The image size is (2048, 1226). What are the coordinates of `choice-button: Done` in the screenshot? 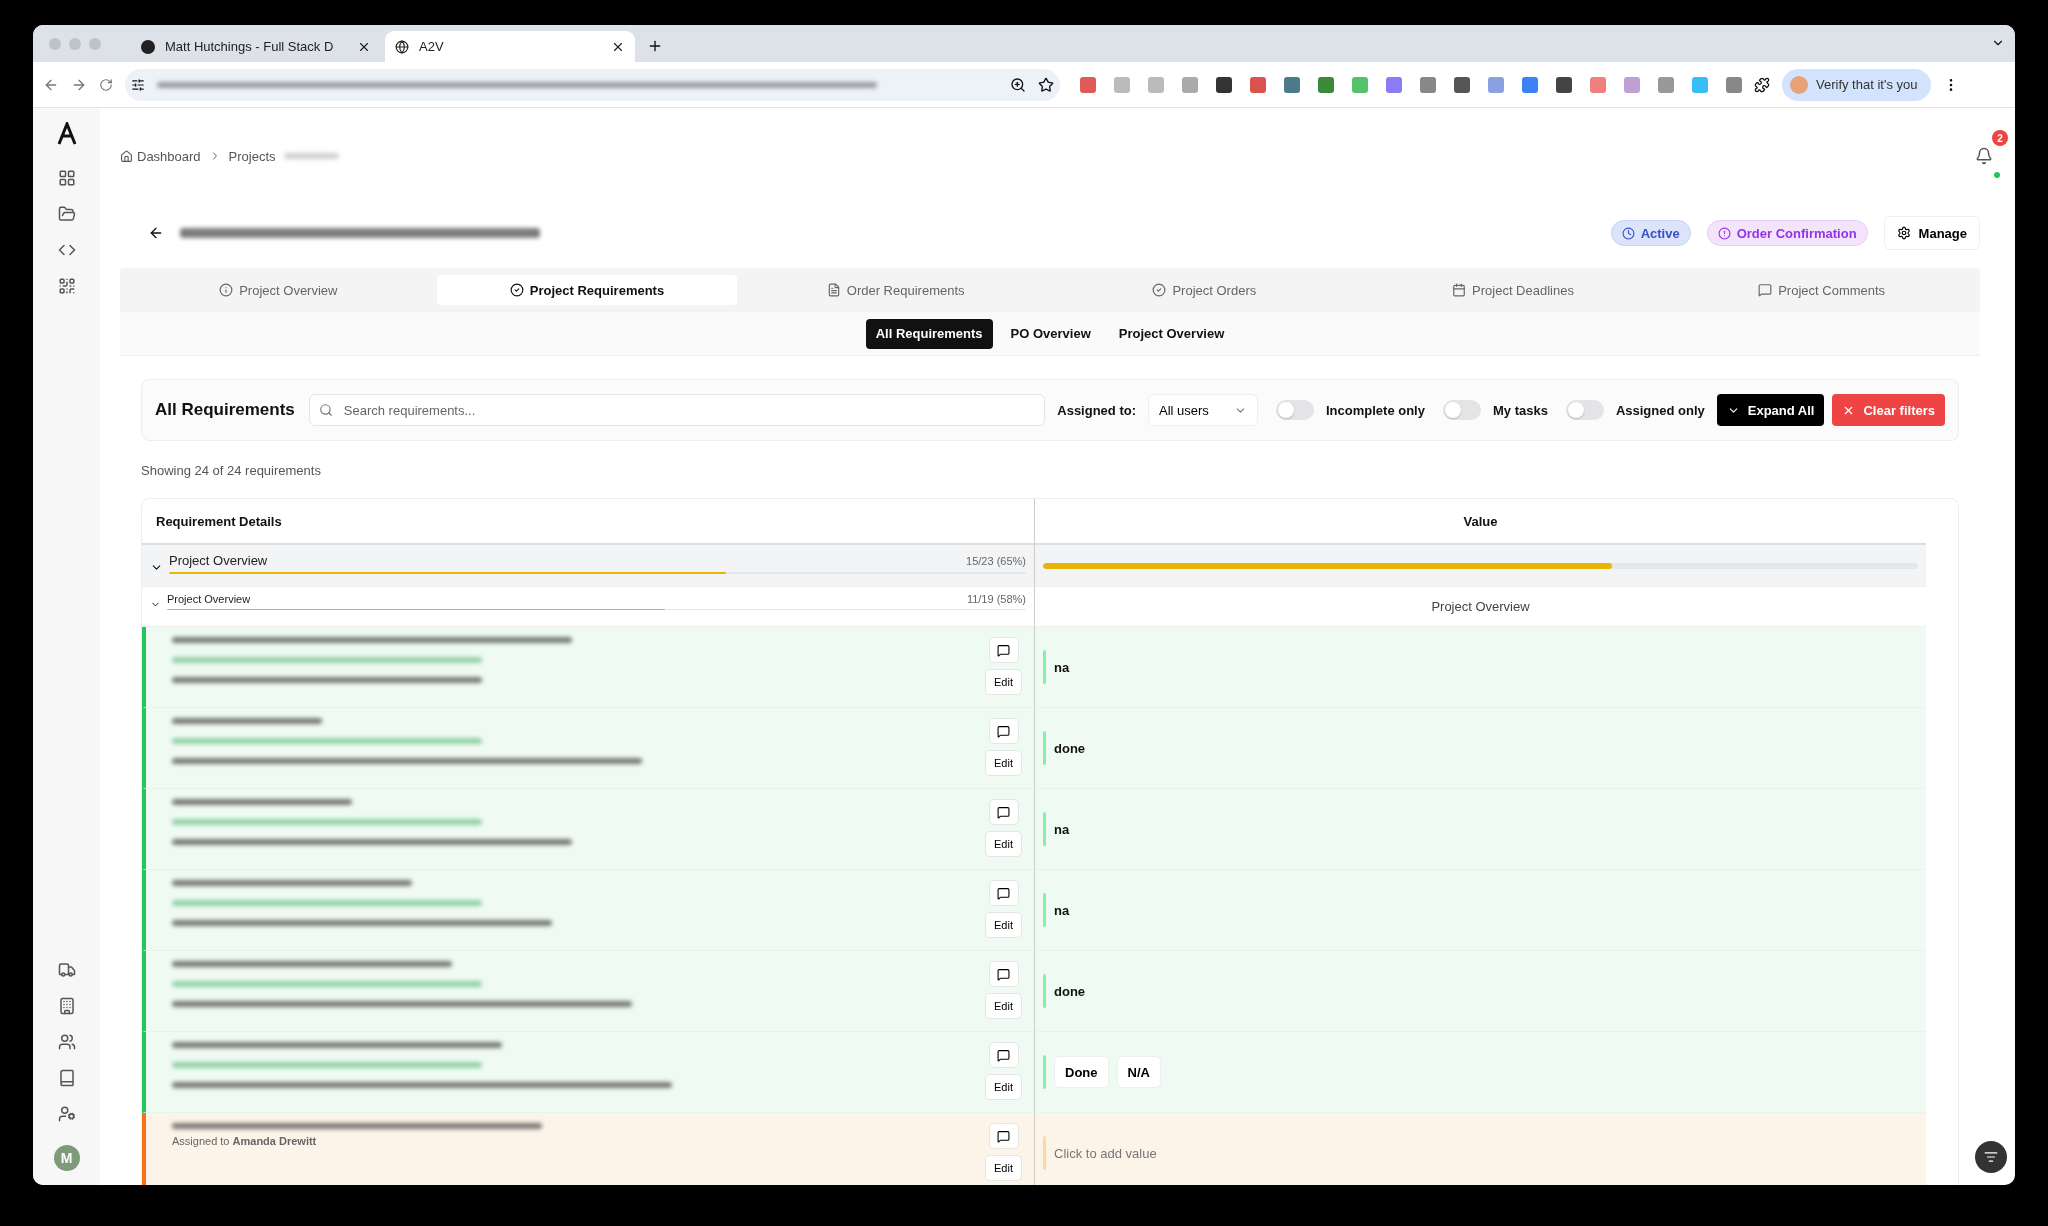 It's located at (1081, 1072).